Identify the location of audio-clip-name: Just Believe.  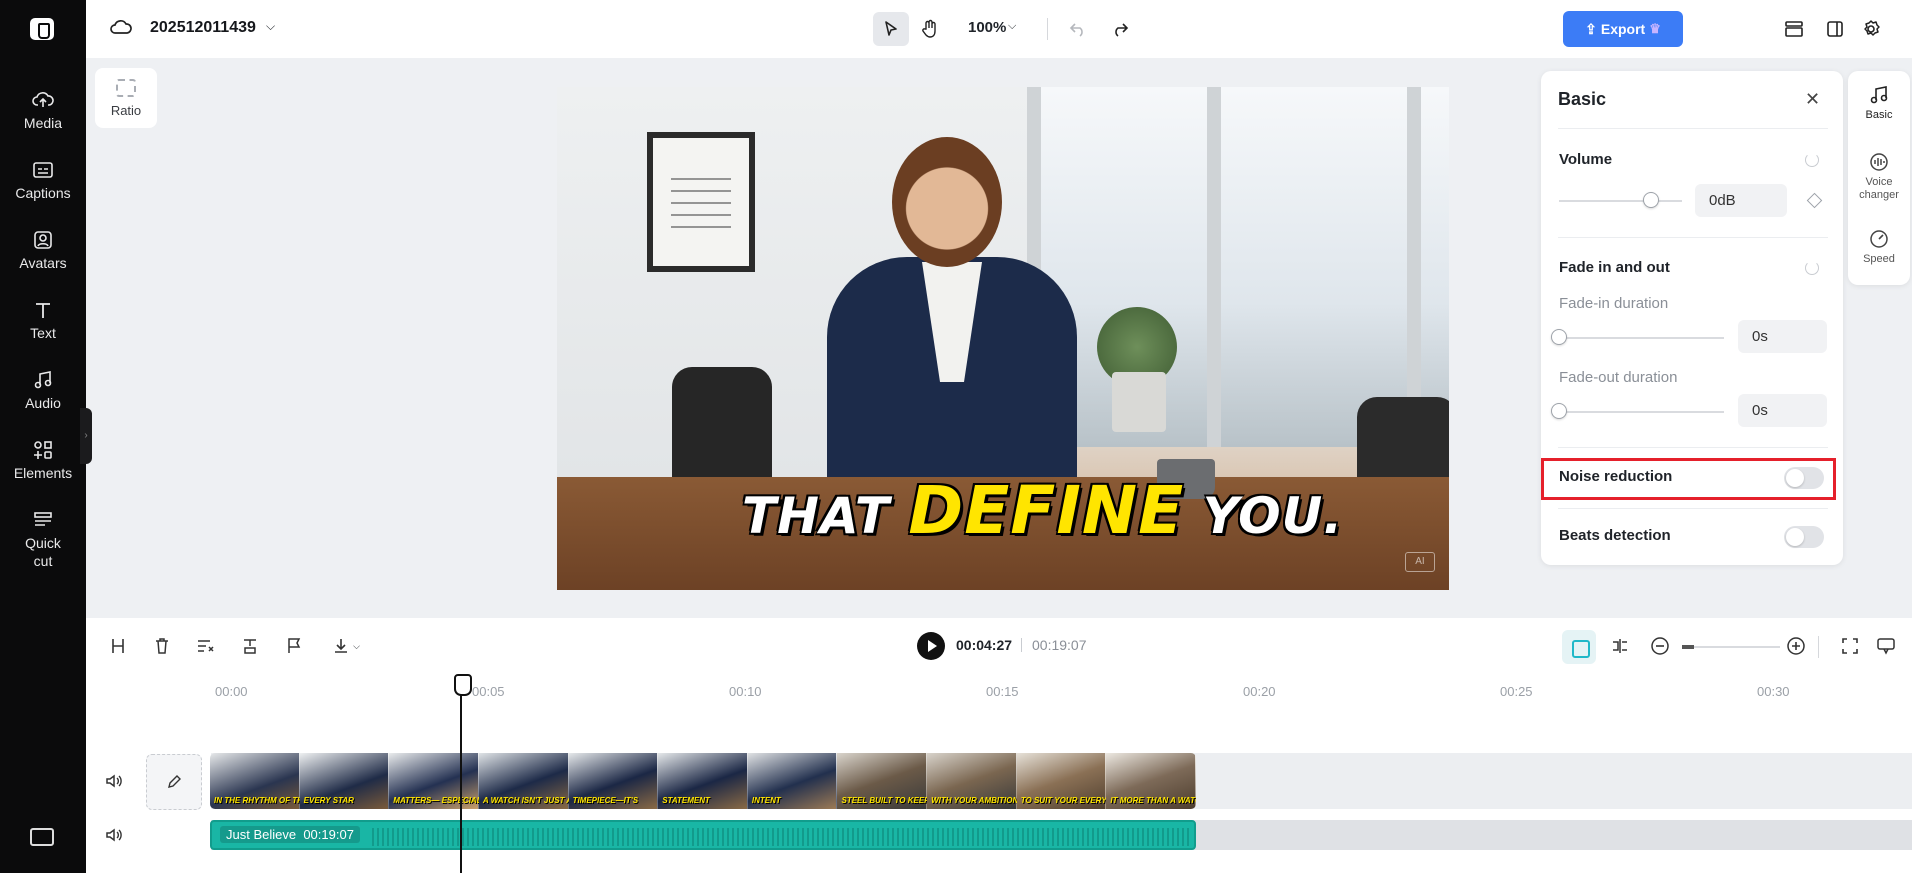
(261, 834).